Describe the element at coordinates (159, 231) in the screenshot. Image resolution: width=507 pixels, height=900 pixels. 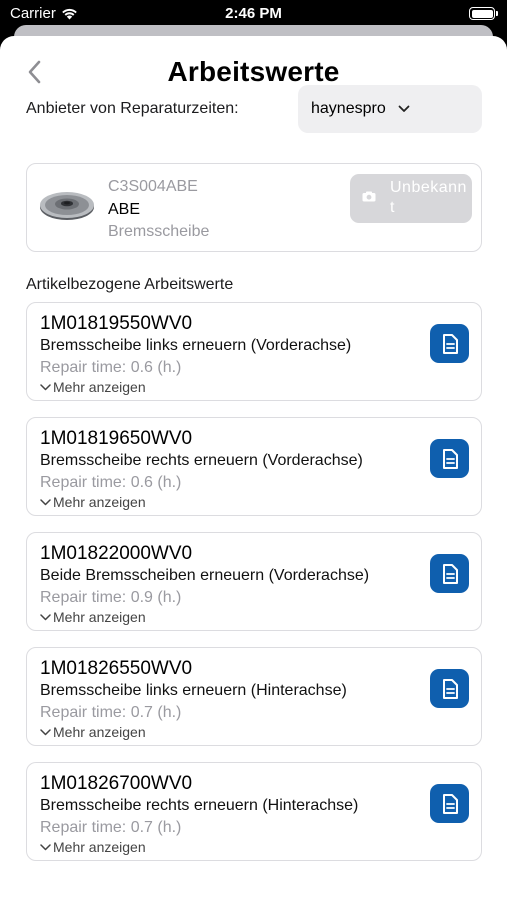
I see `product-type: Bremsscheibe` at that location.